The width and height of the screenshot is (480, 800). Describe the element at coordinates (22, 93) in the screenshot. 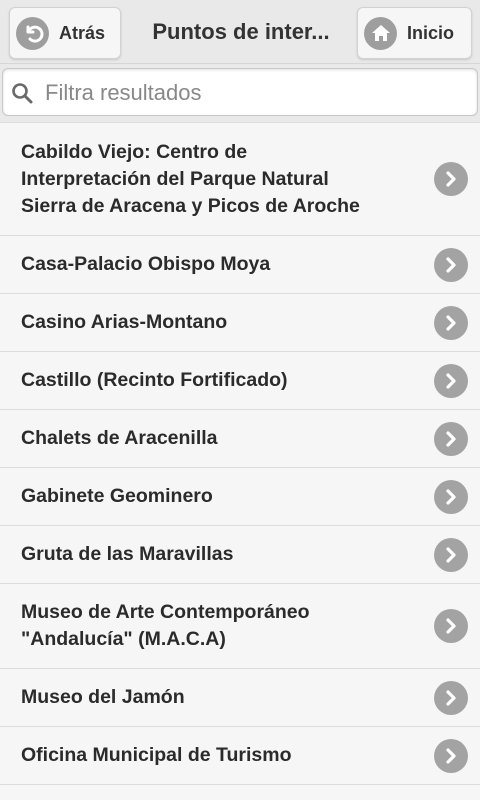

I see `search-icon` at that location.